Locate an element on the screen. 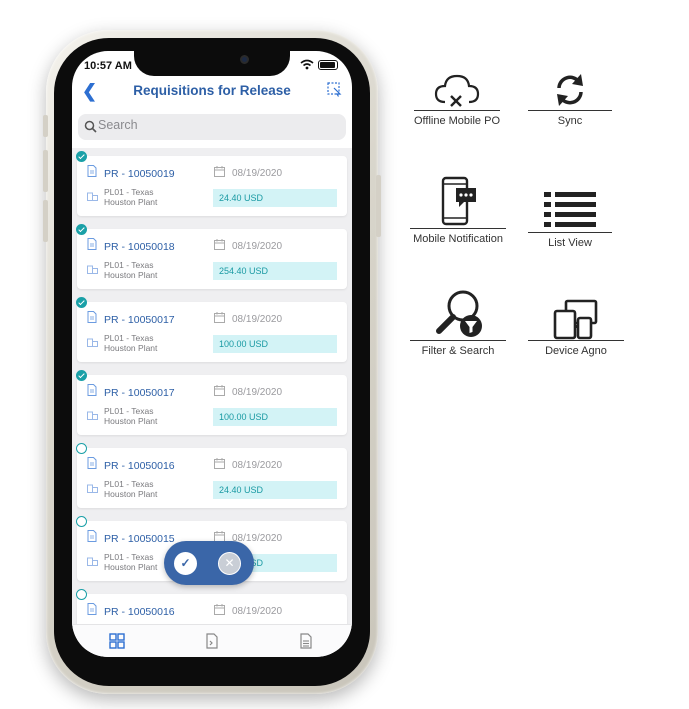 Image resolution: width=689 pixels, height=709 pixels. nav-bar: ❮ Requisitions for Release is located at coordinates (212, 91).